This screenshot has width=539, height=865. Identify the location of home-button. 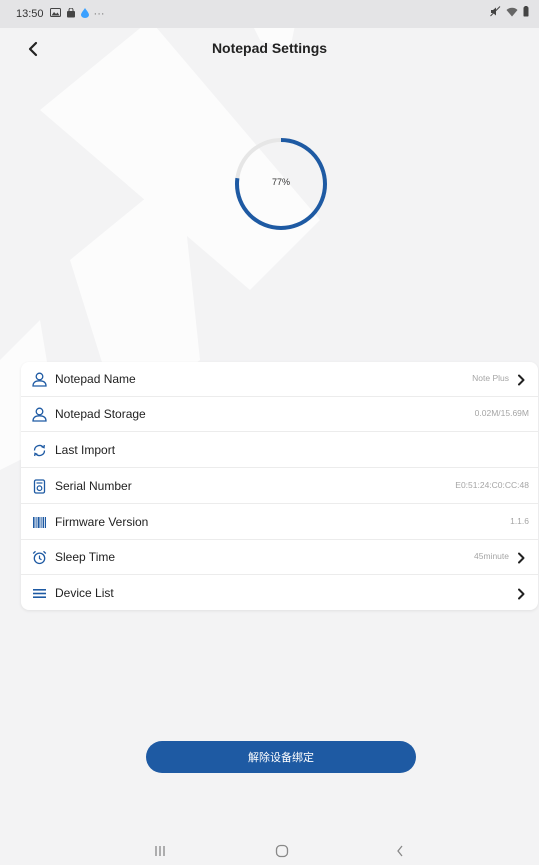
(282, 851).